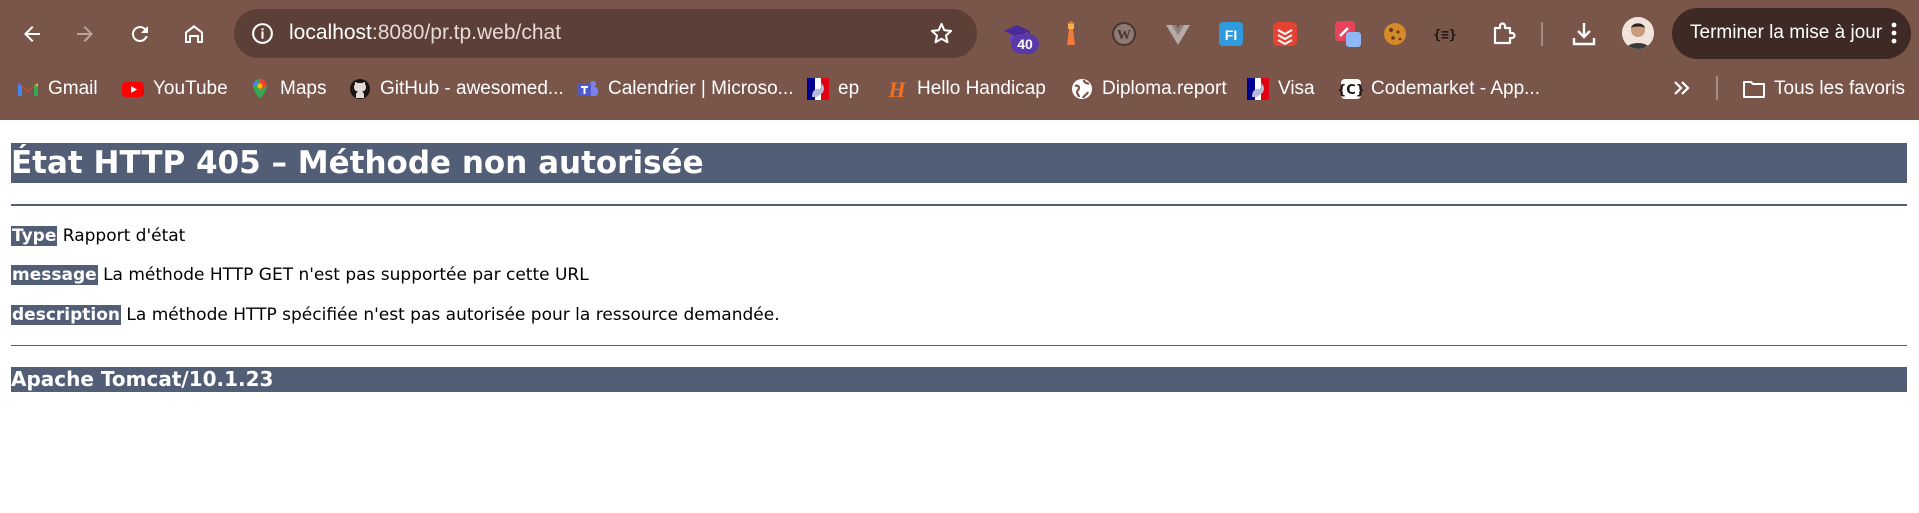 The image size is (1919, 513). I want to click on gmail-icon, so click(28, 89).